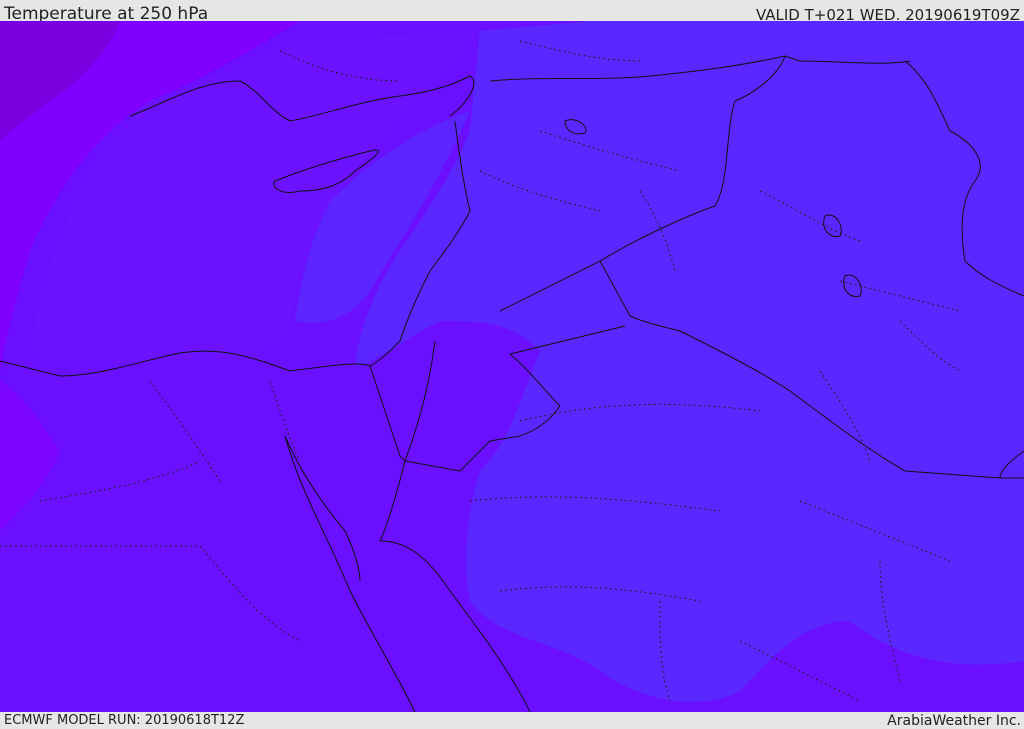 Image resolution: width=1024 pixels, height=729 pixels. What do you see at coordinates (124, 720) in the screenshot?
I see `model-run-label: ECMWF MODEL RUN: 20190618T12Z` at bounding box center [124, 720].